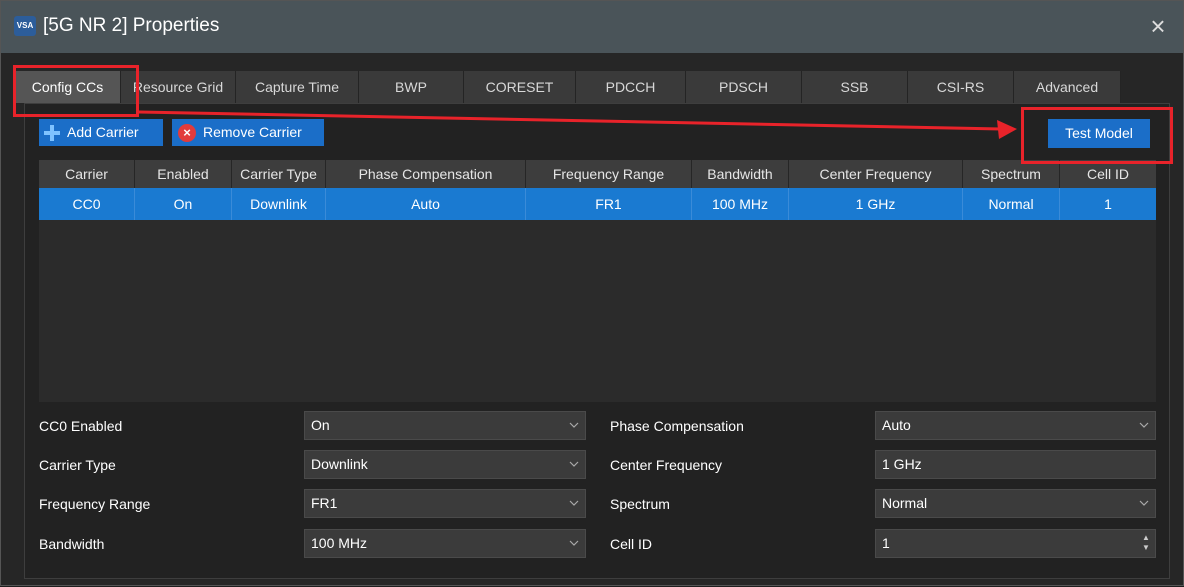 The width and height of the screenshot is (1184, 587). Describe the element at coordinates (279, 174) in the screenshot. I see `col-carrier-type: Carrier Type` at that location.